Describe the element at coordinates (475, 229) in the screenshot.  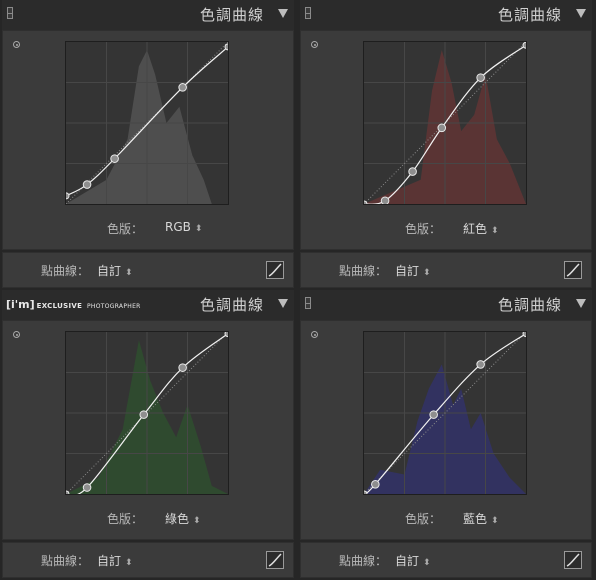
I see `channel-value: 紅色` at that location.